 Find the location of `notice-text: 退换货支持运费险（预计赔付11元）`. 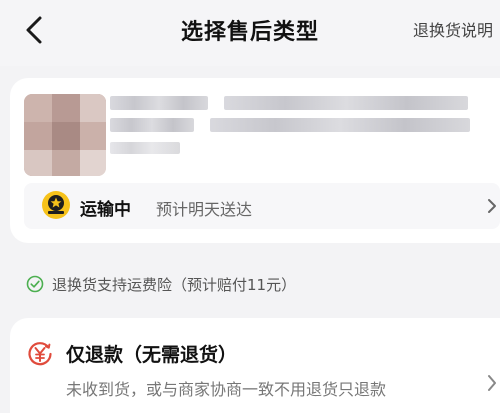

notice-text: 退换货支持运费险（预计赔付11元） is located at coordinates (174, 284).